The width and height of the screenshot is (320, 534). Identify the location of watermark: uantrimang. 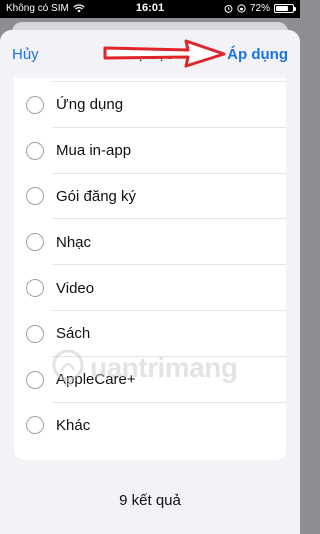
(144, 368).